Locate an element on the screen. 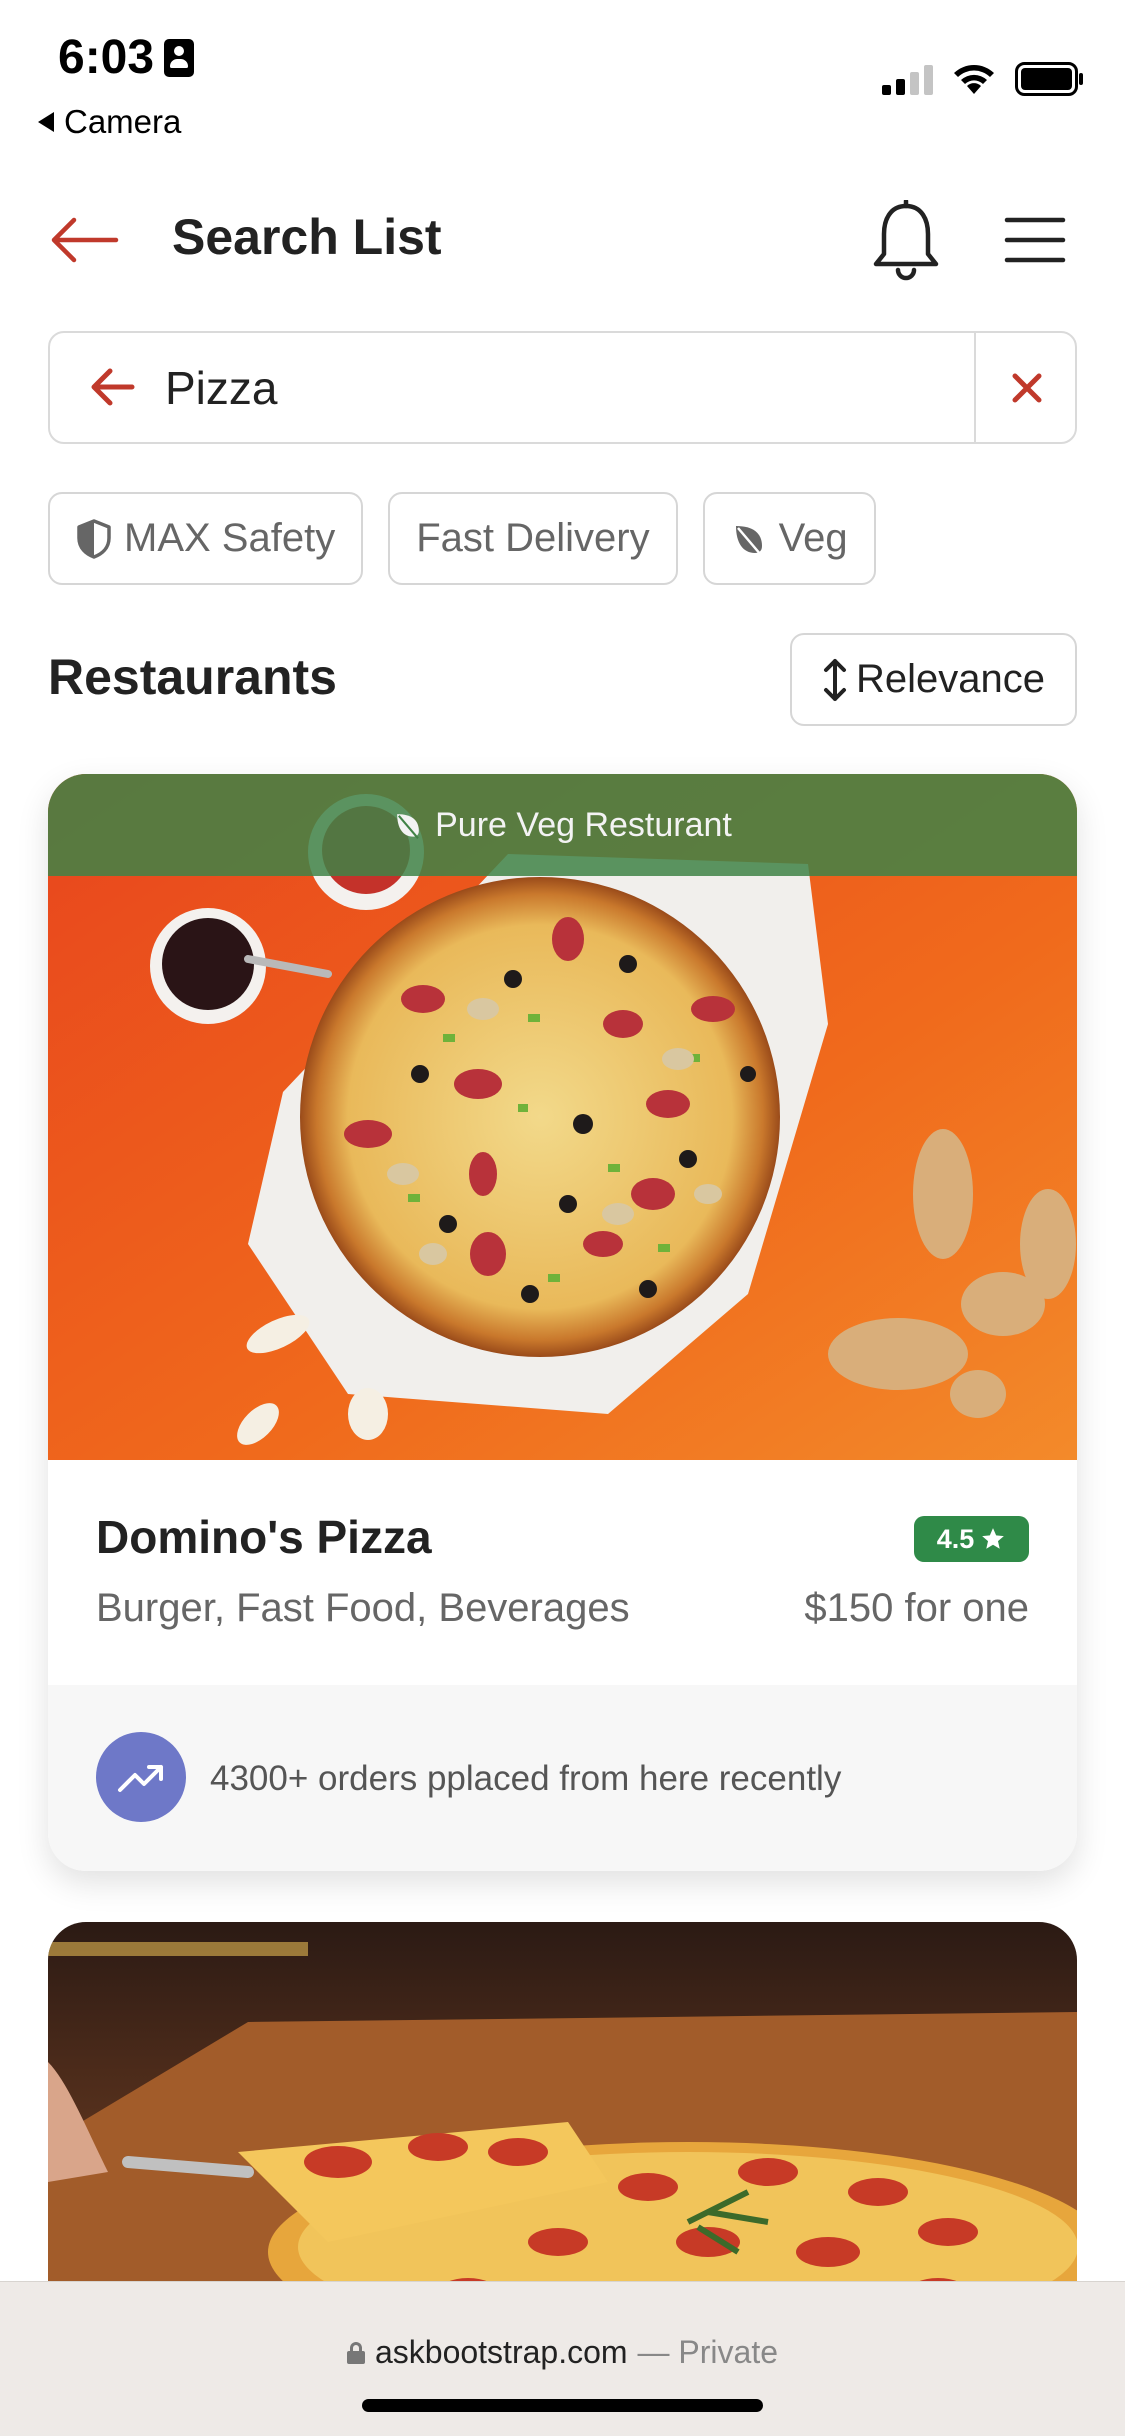 Image resolution: width=1125 pixels, height=2436 pixels. restaurant-name: Domino's Pizza is located at coordinates (264, 1537).